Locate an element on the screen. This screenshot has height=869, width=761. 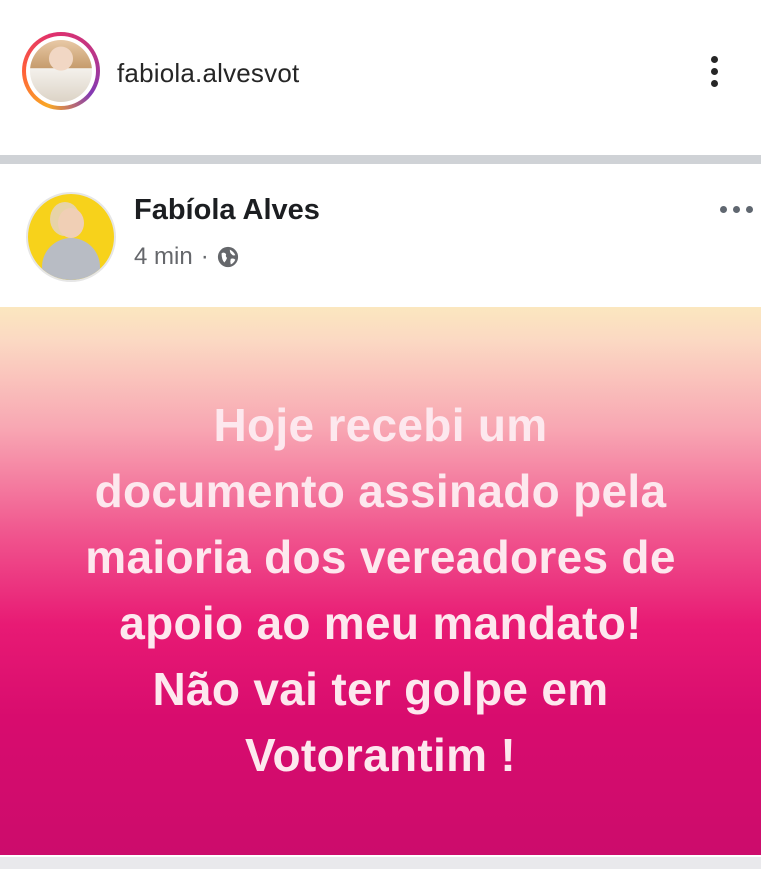
story-ring is located at coordinates (61, 71).